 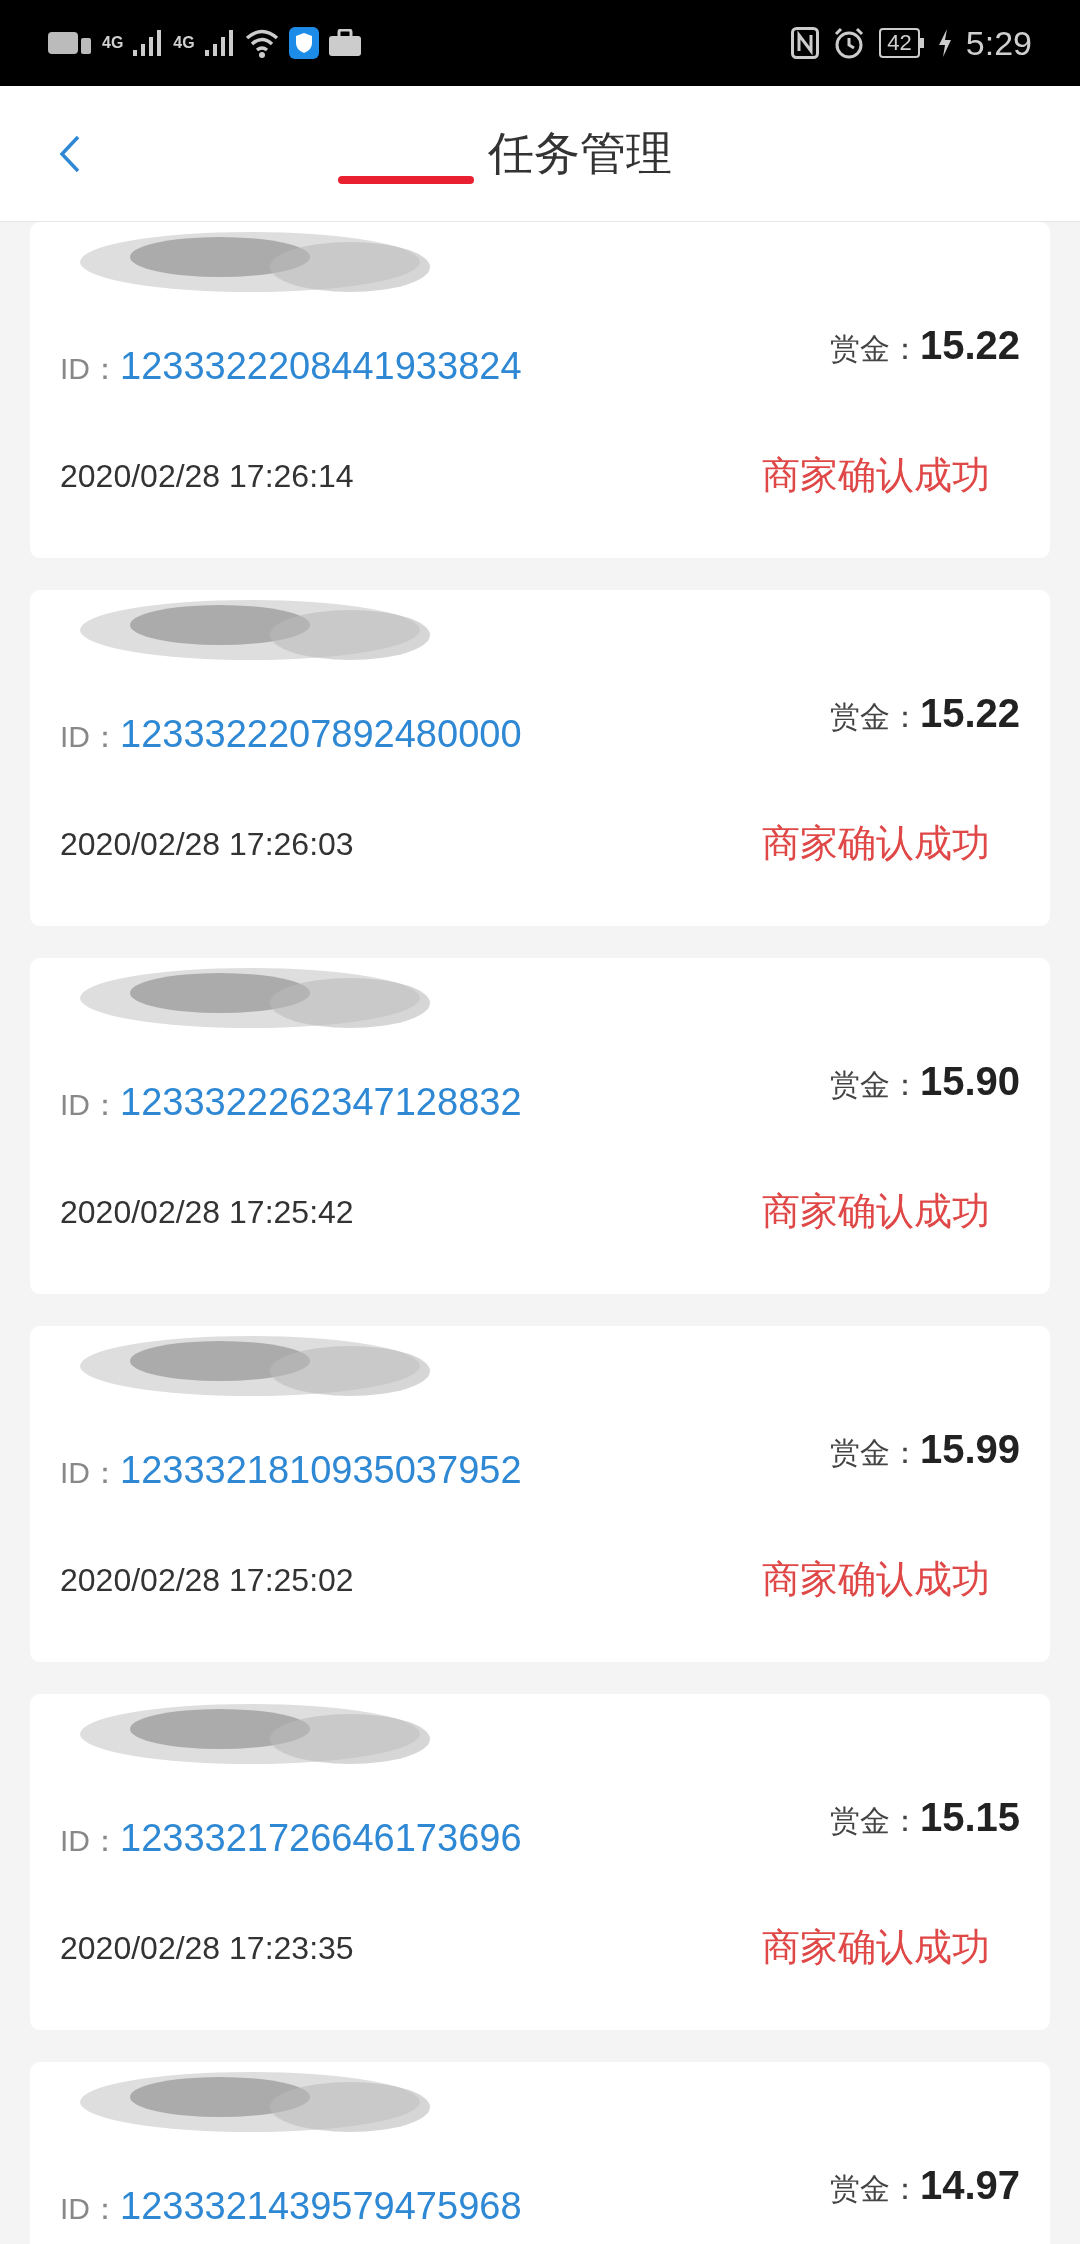 I want to click on task-id: 1233322262347128832, so click(x=321, y=1102).